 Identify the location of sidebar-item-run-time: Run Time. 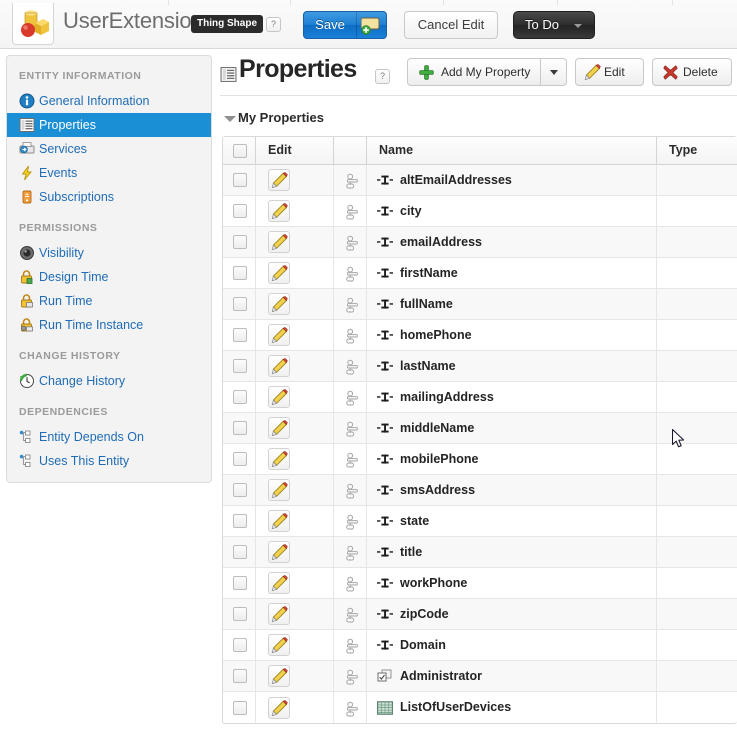
(109, 301).